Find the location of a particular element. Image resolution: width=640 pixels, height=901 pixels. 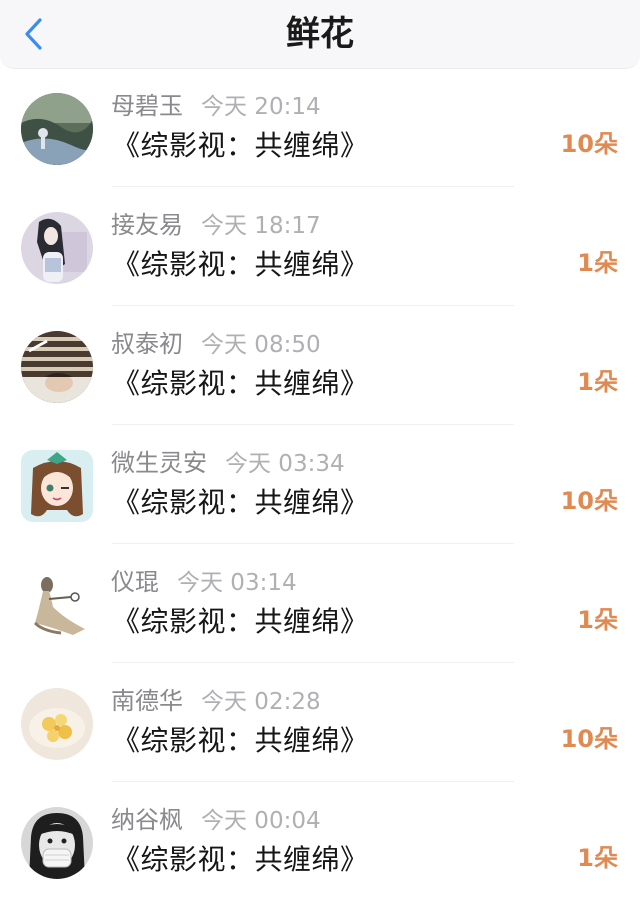

food-plate-avatar-icon is located at coordinates (57, 724).